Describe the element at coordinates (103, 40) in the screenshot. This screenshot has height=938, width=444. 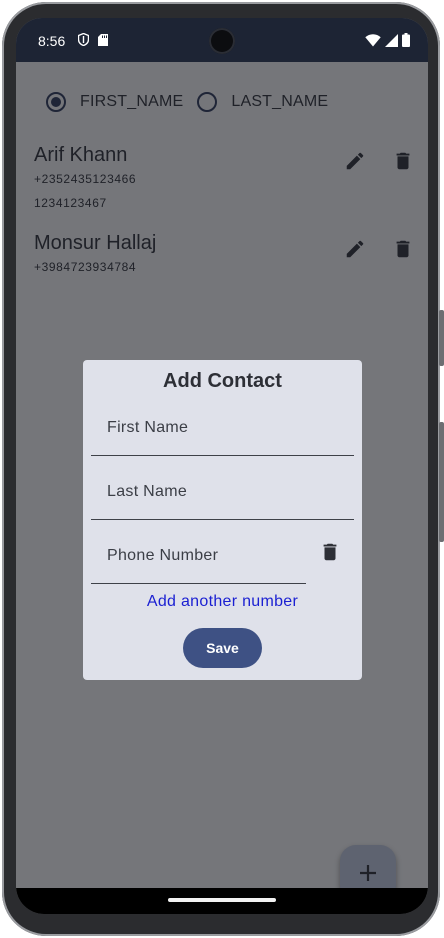
I see `sd-card-icon` at that location.